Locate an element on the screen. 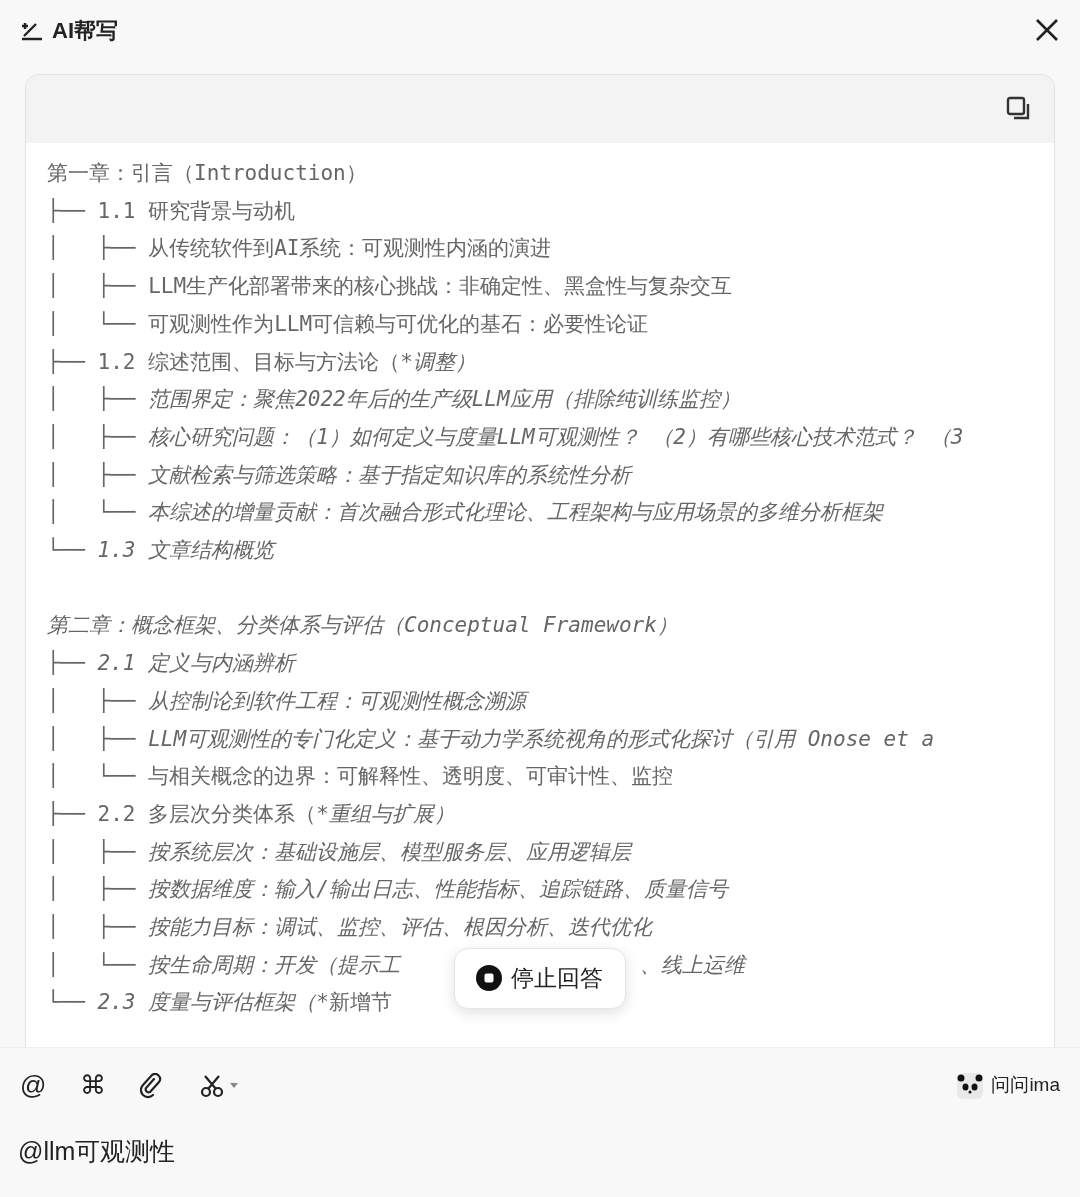 The image size is (1080, 1197). stop-answer-button: 停止回答 is located at coordinates (540, 978).